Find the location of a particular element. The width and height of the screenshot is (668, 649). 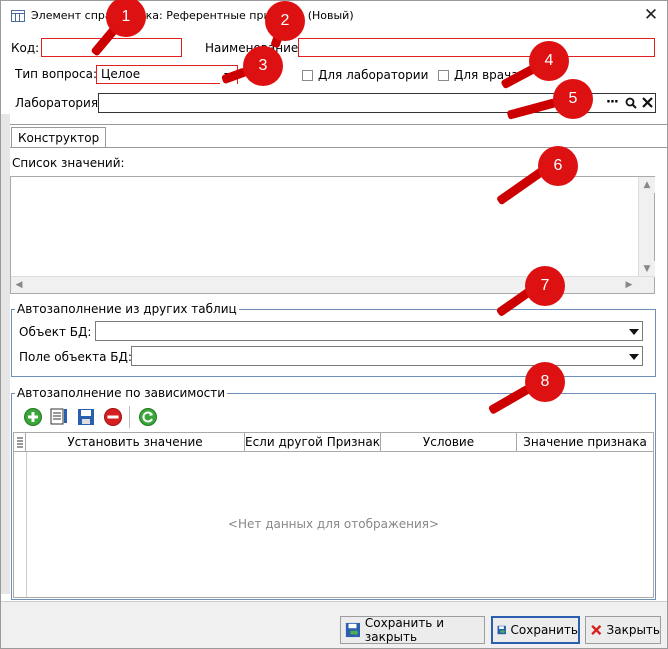

for-doctor-checkbox is located at coordinates (443, 75).